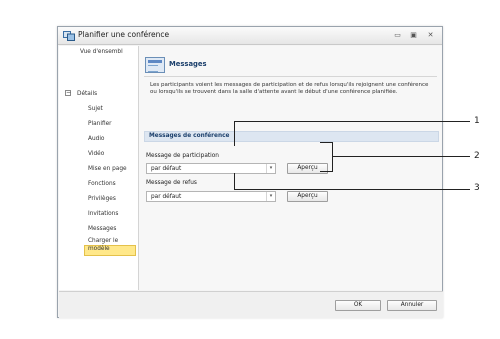 The height and width of the screenshot is (339, 500). I want to click on sidebar-item-audio: Audio, so click(96, 139).